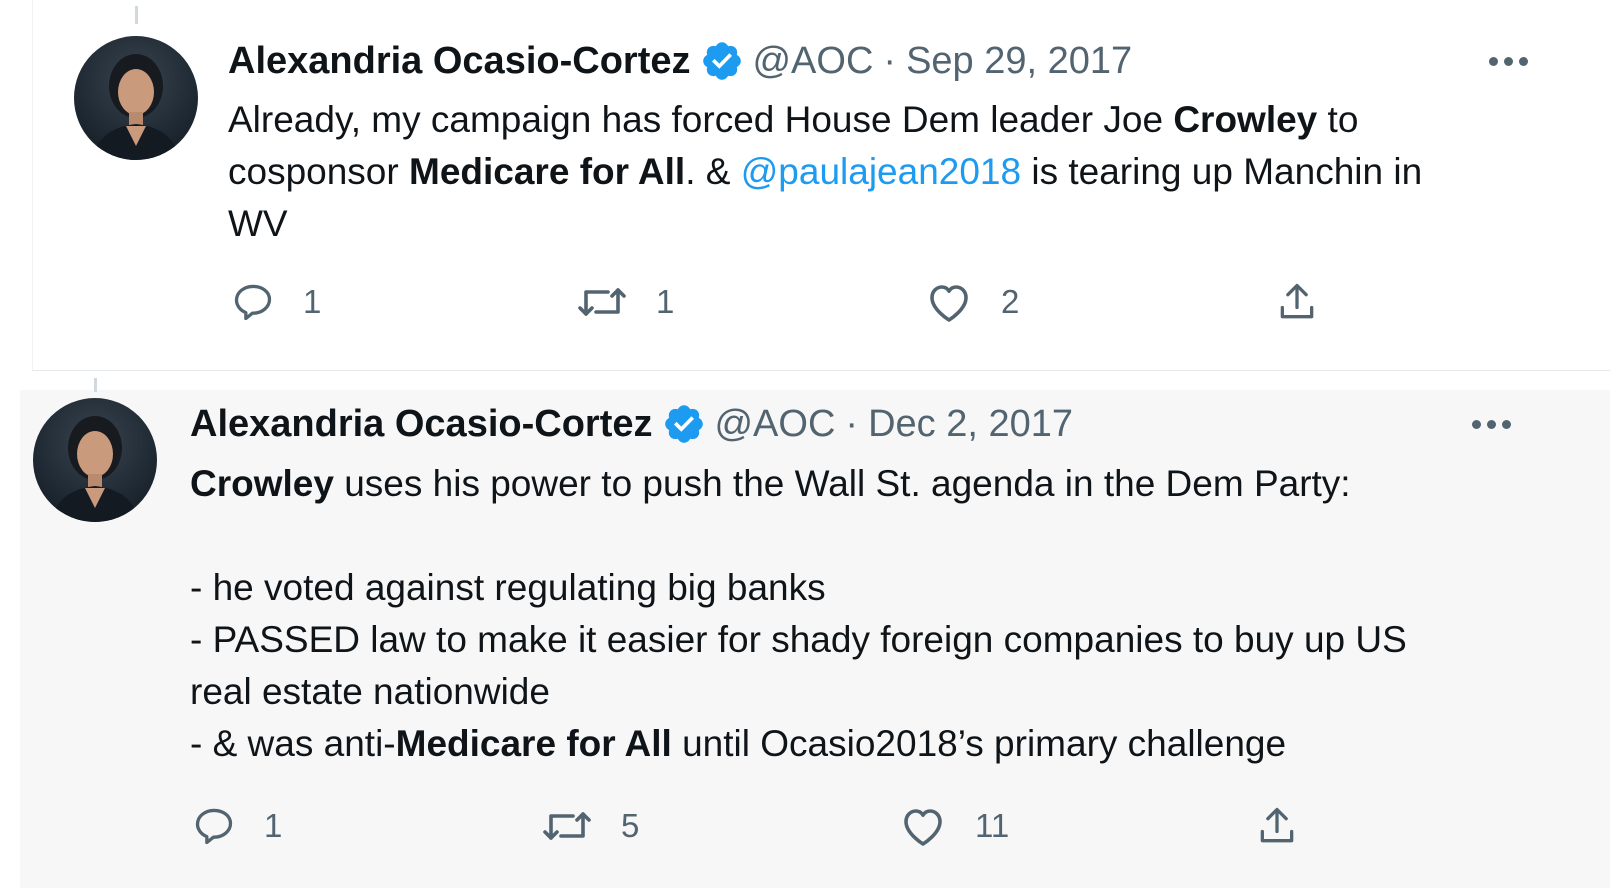 The image size is (1610, 888). Describe the element at coordinates (1019, 61) in the screenshot. I see `timestamp: Sep 29, 2017` at that location.